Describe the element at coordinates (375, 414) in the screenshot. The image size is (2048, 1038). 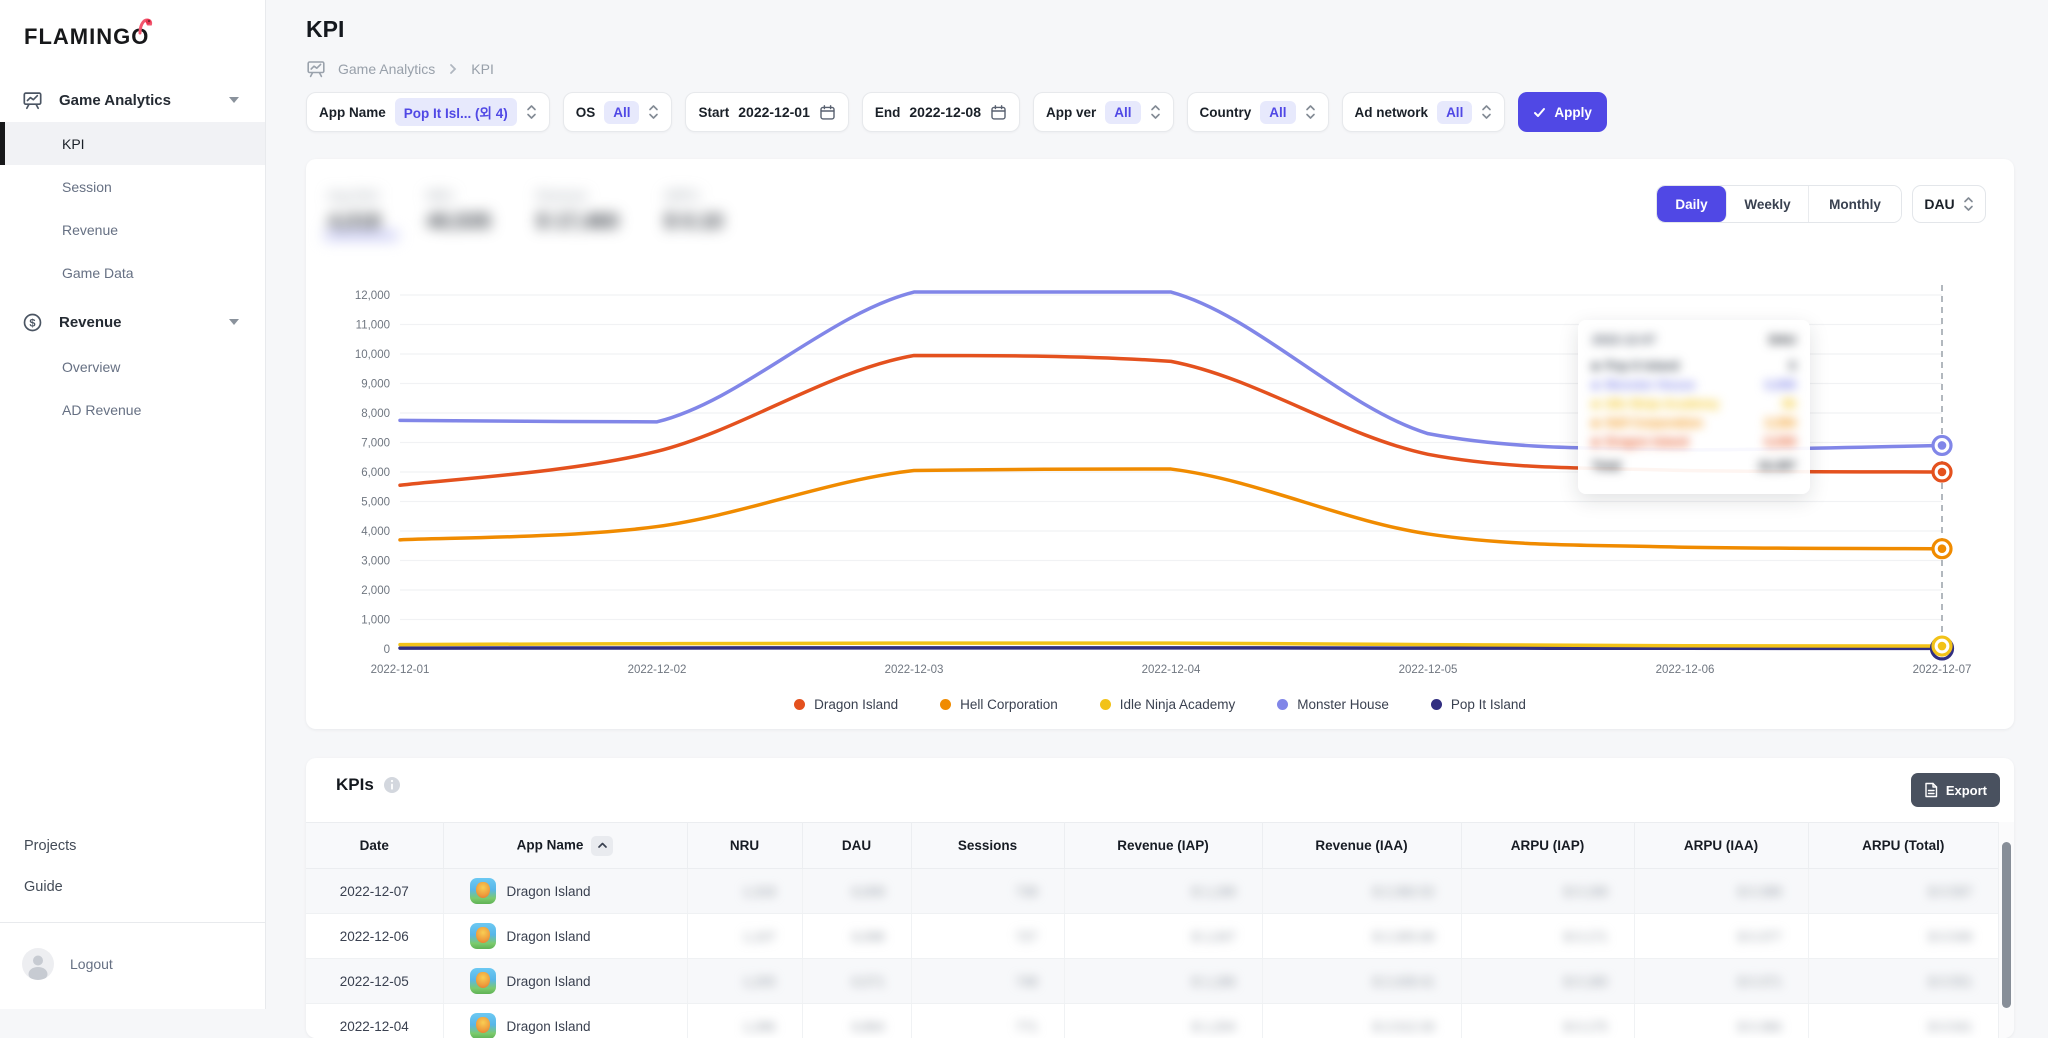
I see `y-axis-tick: 8,000` at that location.